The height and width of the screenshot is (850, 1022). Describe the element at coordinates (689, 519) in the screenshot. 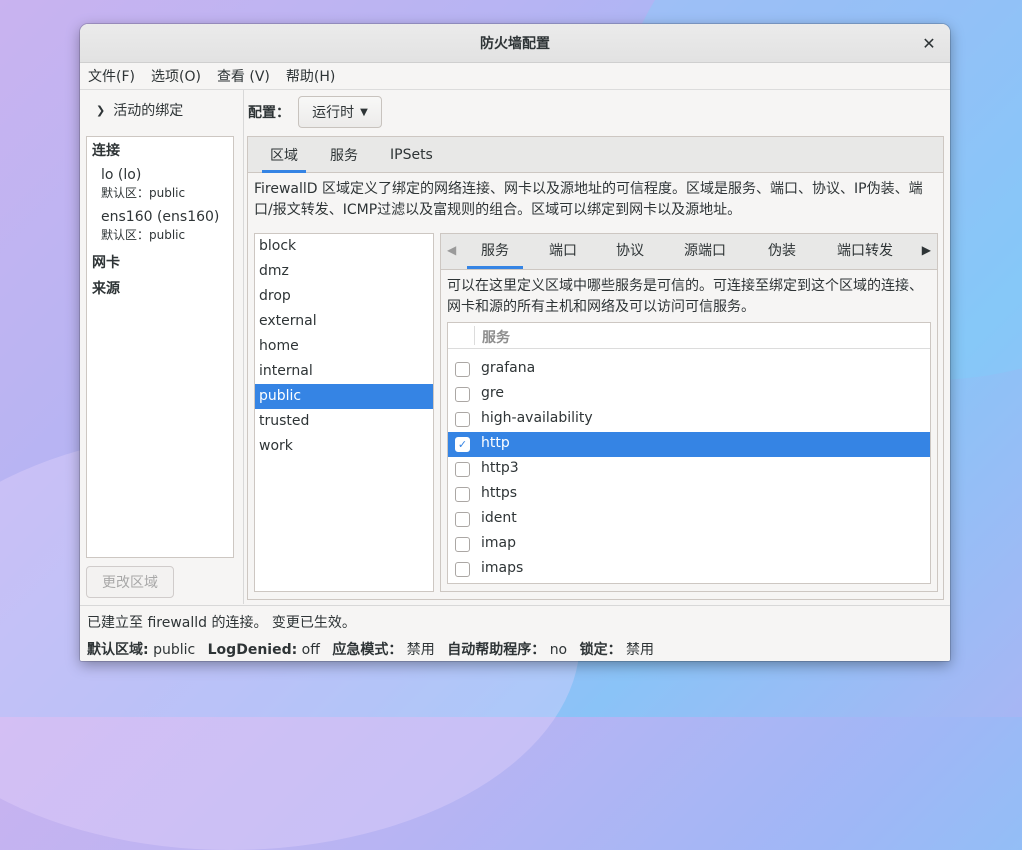

I see `service-row: ident` at that location.